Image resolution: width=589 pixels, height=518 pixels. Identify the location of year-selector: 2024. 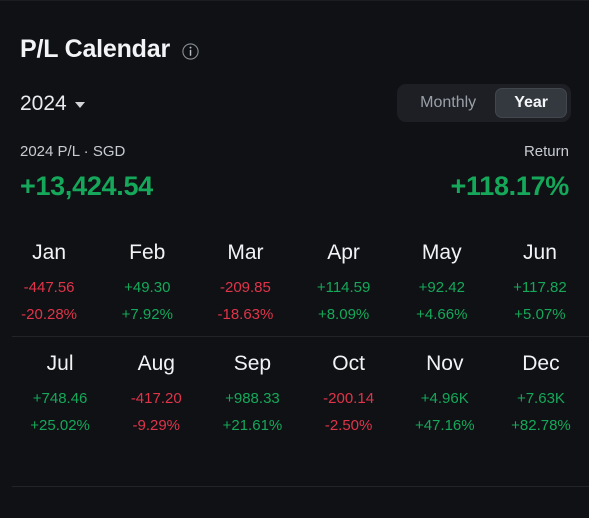
(52, 103).